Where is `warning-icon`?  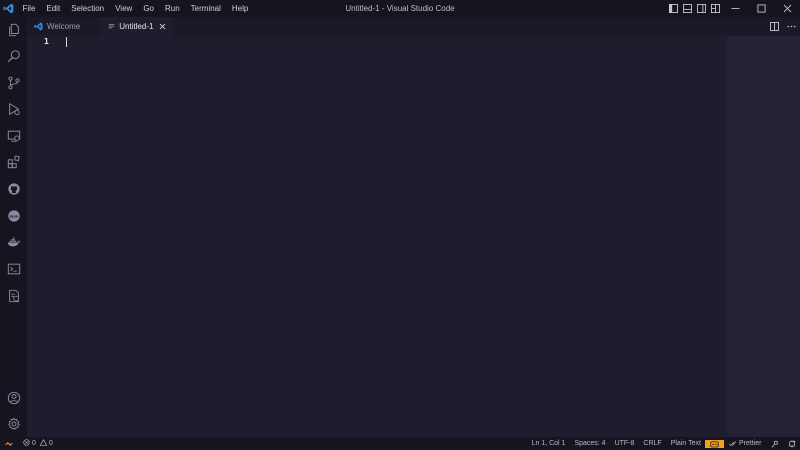
warning-icon is located at coordinates (43, 443).